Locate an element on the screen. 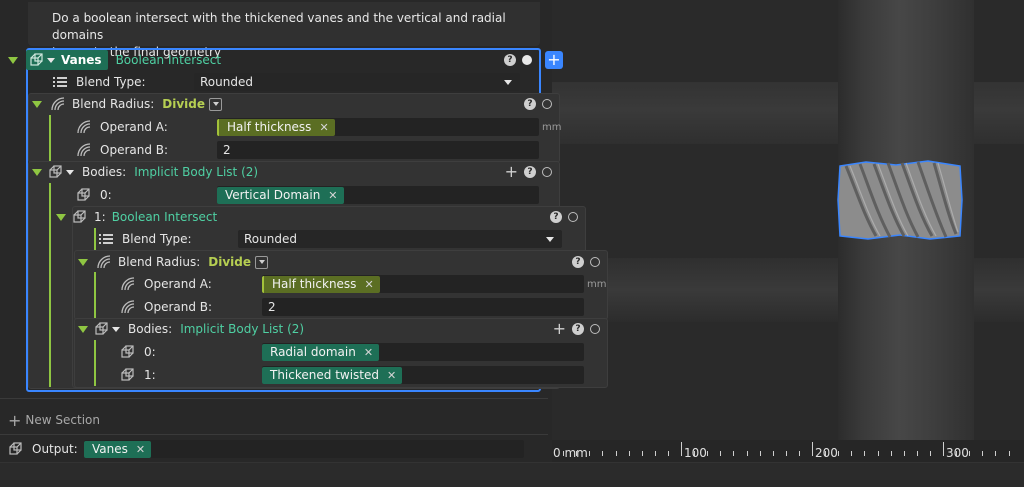 Image resolution: width=1024 pixels, height=487 pixels. vanes-header: Vanes Boolean Intersect ? is located at coordinates (274, 60).